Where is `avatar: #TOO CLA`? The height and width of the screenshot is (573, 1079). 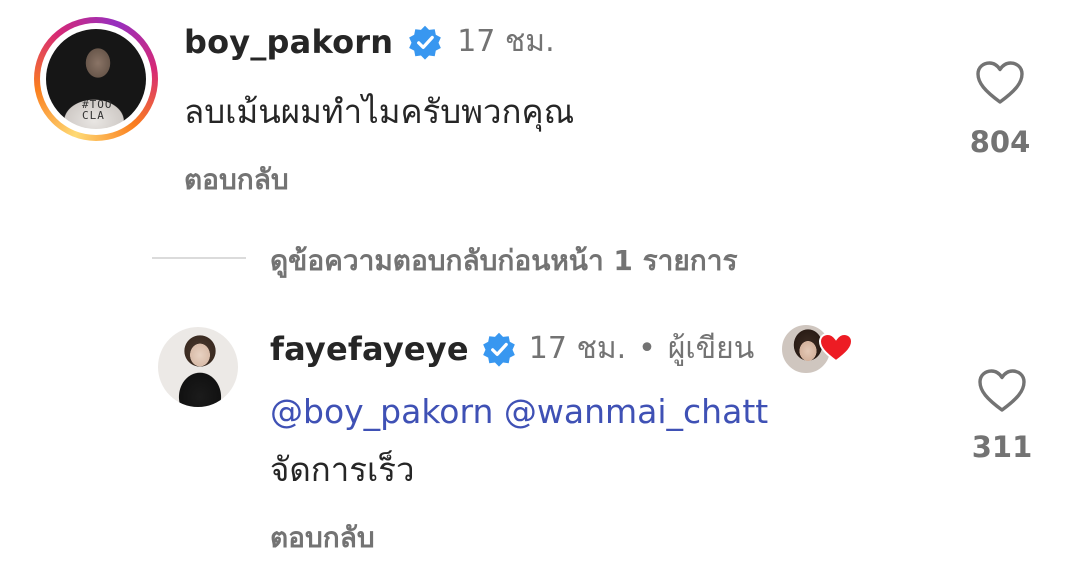 avatar: #TOO CLA is located at coordinates (96, 79).